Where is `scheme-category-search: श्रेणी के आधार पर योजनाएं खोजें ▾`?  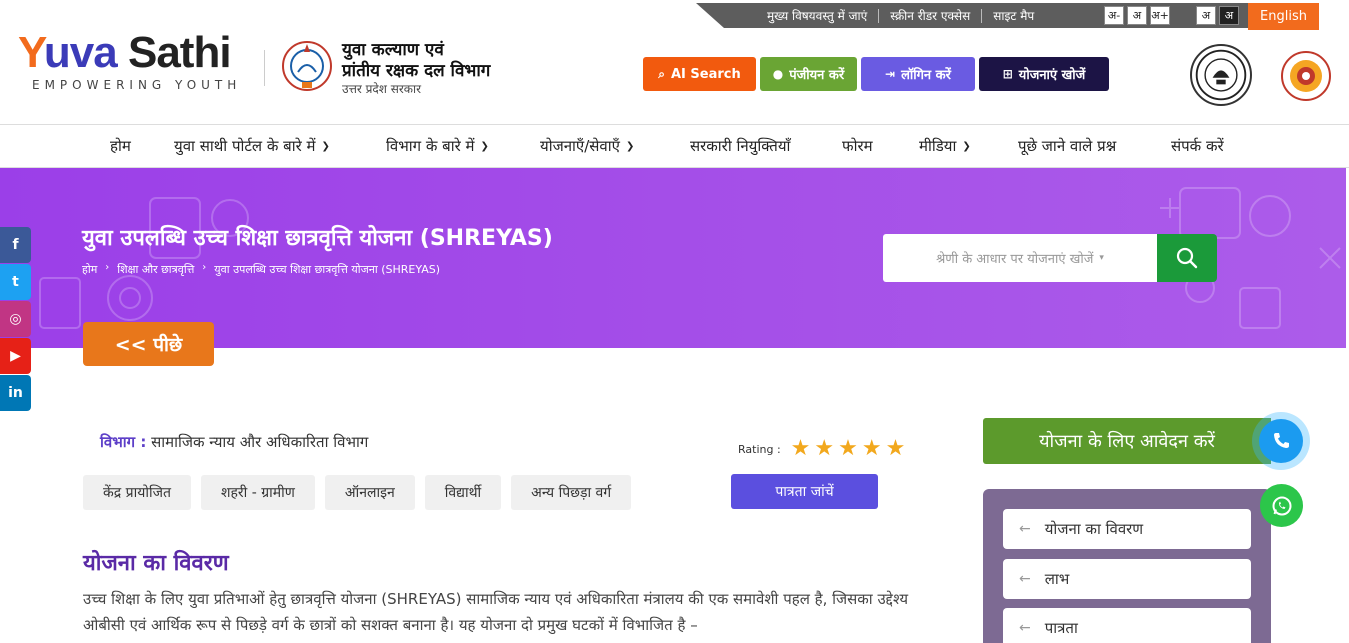 scheme-category-search: श्रेणी के आधार पर योजनाएं खोजें ▾ is located at coordinates (1020, 258).